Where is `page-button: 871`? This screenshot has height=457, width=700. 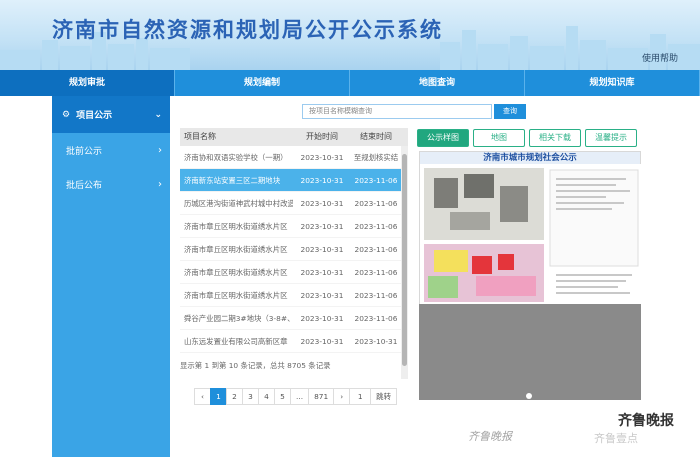
page-button: 871 is located at coordinates (321, 396).